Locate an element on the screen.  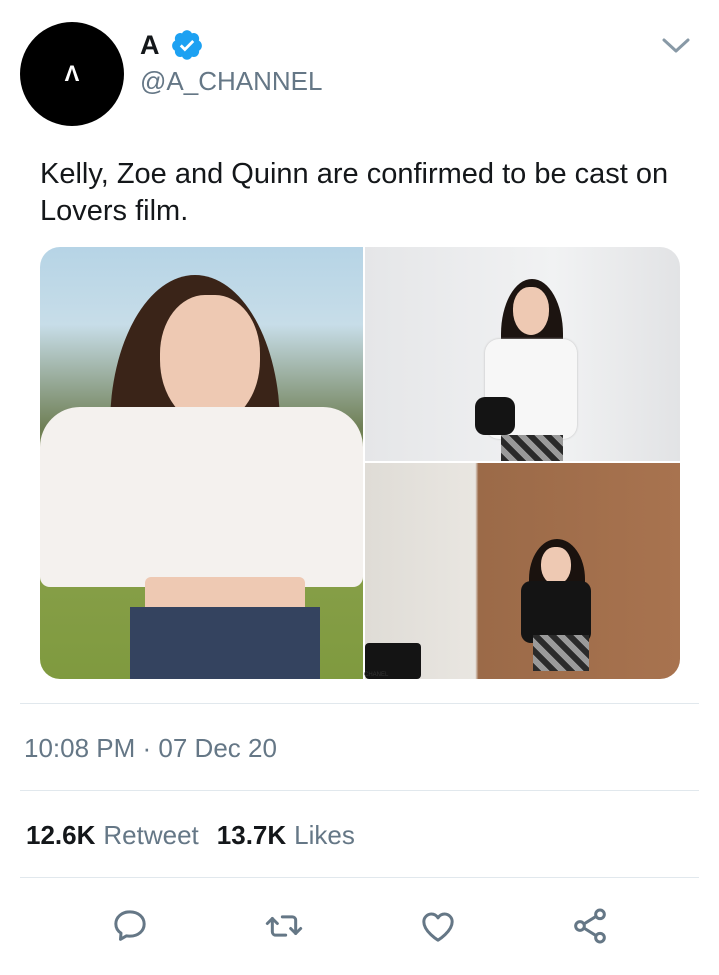
retweets-count: 12.6K is located at coordinates (60, 835).